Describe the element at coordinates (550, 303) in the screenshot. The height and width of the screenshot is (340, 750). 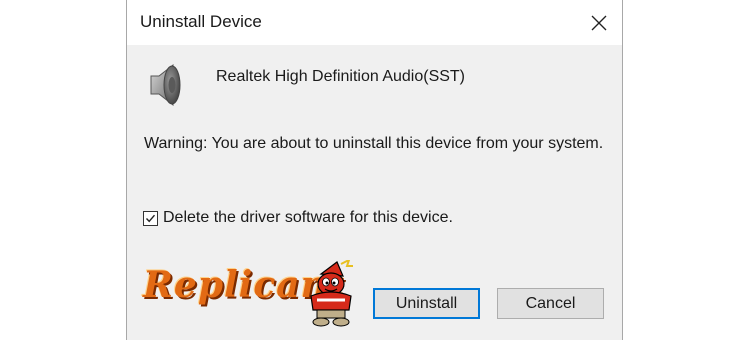
I see `cancel-button: Cancel` at that location.